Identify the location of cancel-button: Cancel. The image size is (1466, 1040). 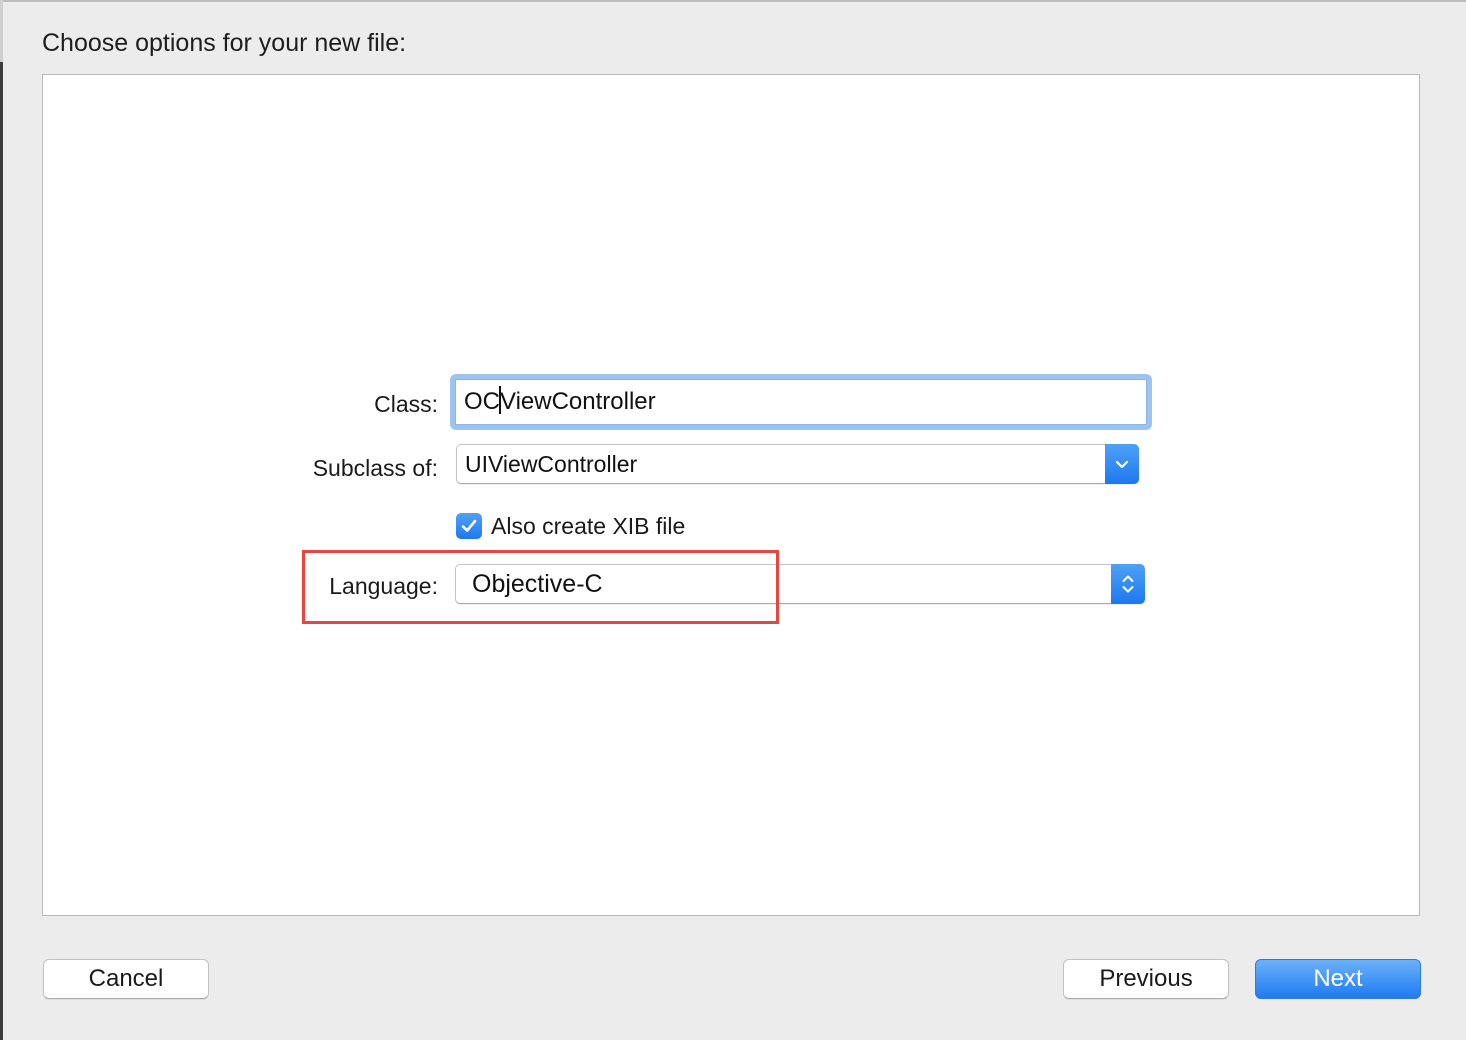
(126, 979).